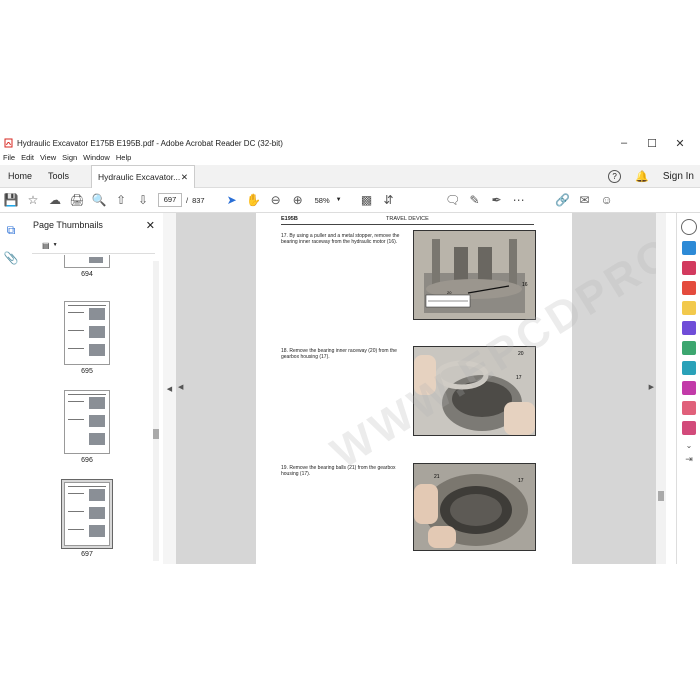  Describe the element at coordinates (474, 391) in the screenshot. I see `step-photo-18: 20 17` at that location.